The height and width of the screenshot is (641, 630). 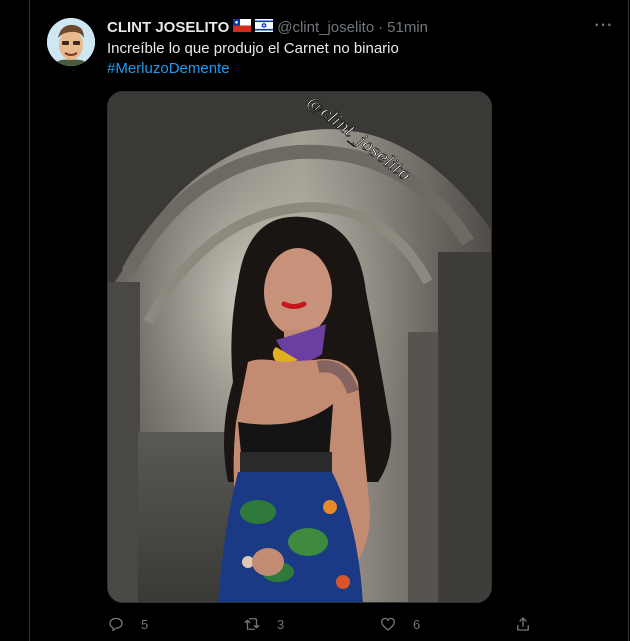 What do you see at coordinates (145, 624) in the screenshot?
I see `reply-count: 5` at bounding box center [145, 624].